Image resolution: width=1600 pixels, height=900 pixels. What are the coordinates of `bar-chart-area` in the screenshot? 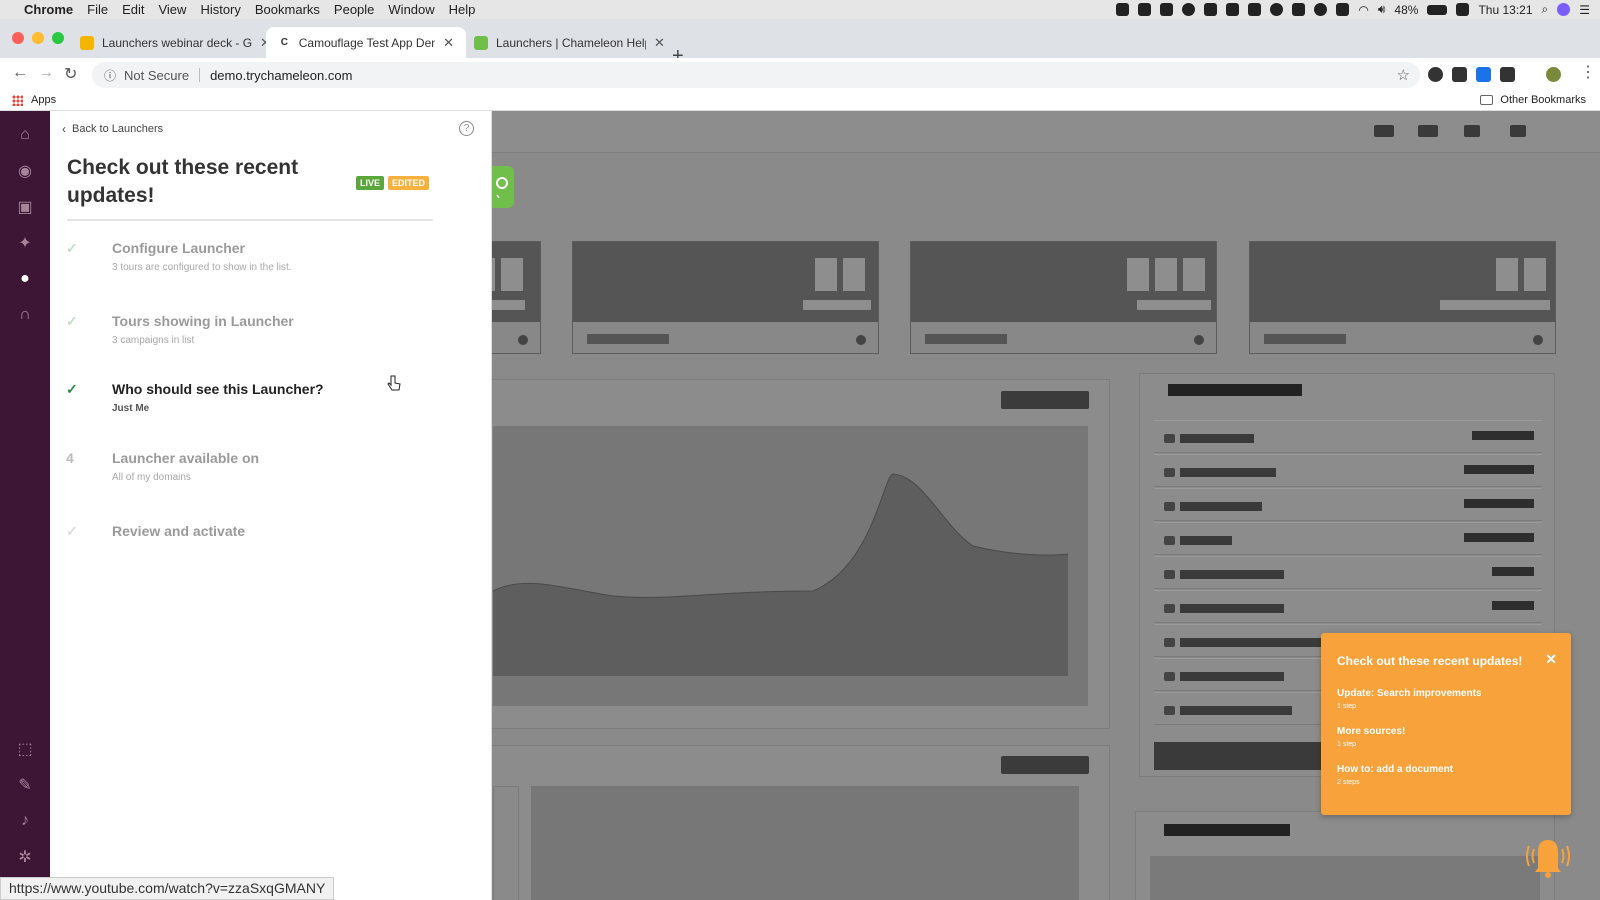 It's located at (805, 843).